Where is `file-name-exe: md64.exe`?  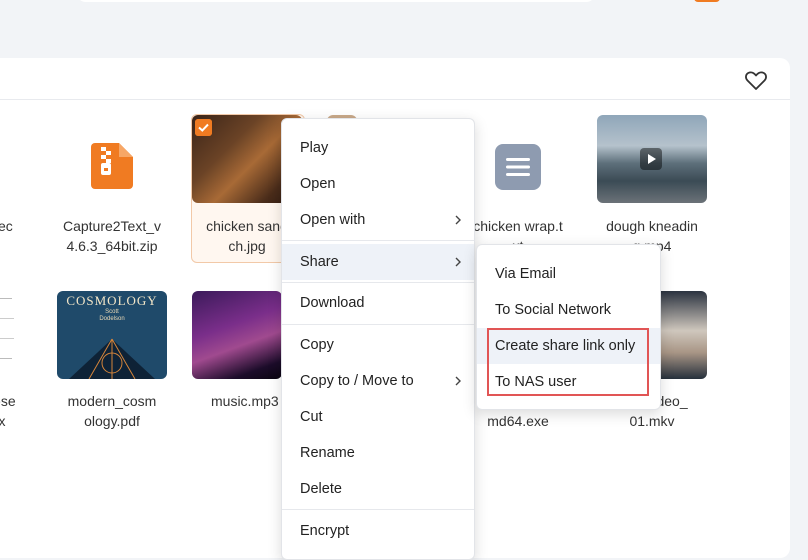
file-name-exe: md64.exe is located at coordinates (518, 421).